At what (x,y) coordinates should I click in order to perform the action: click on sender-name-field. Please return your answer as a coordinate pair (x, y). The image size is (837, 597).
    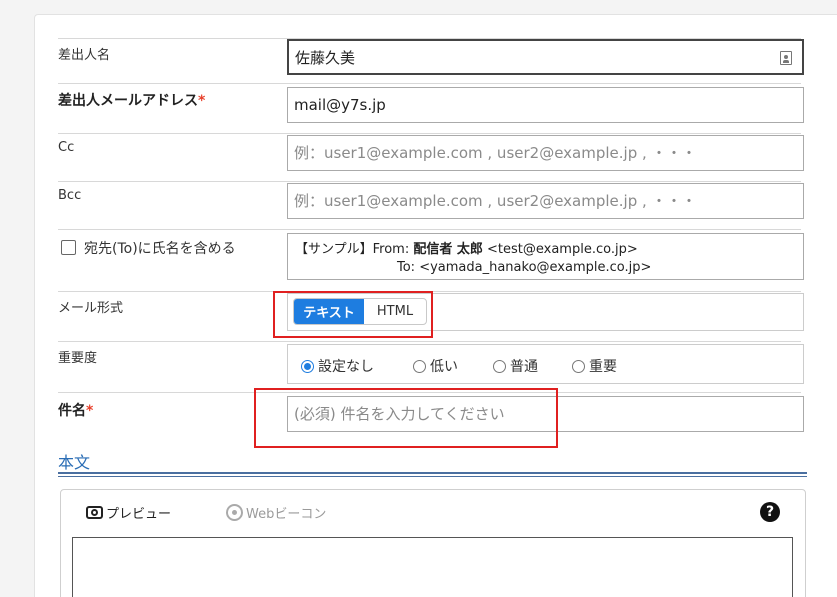
    Looking at the image, I should click on (545, 57).